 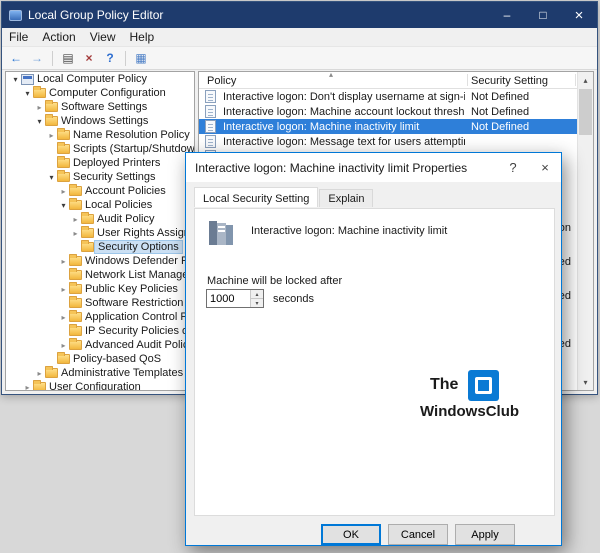 I want to click on stepper-down-icon: ▾, so click(x=256, y=303).